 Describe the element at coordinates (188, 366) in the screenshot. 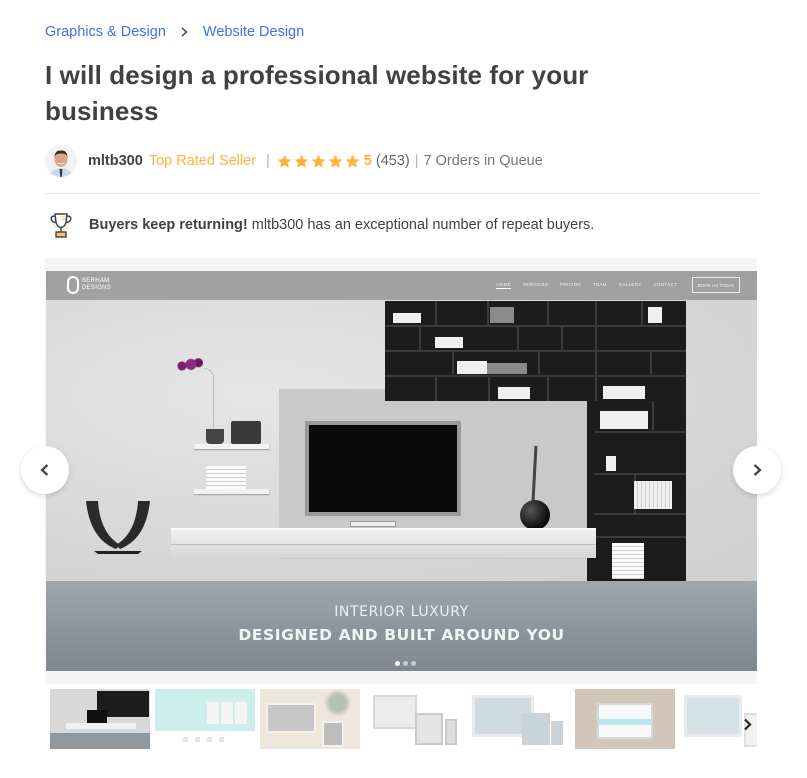

I see `orchid-decor` at that location.